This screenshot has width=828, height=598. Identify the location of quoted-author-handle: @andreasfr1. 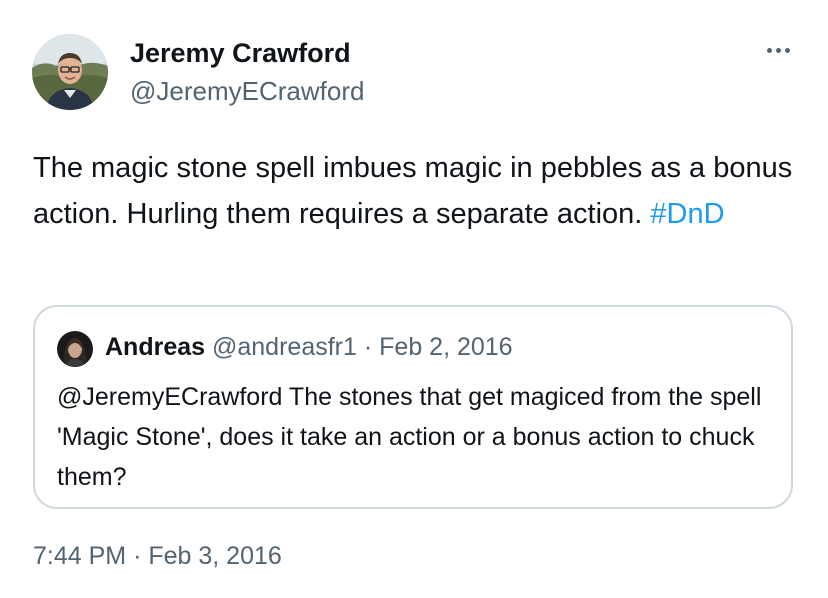
(284, 347).